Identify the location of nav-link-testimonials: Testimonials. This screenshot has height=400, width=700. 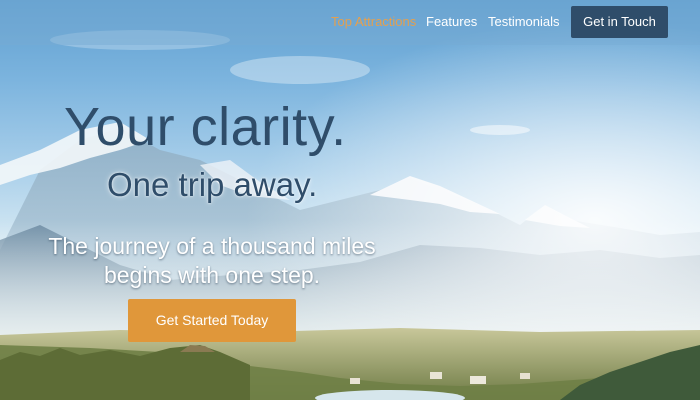
(524, 22).